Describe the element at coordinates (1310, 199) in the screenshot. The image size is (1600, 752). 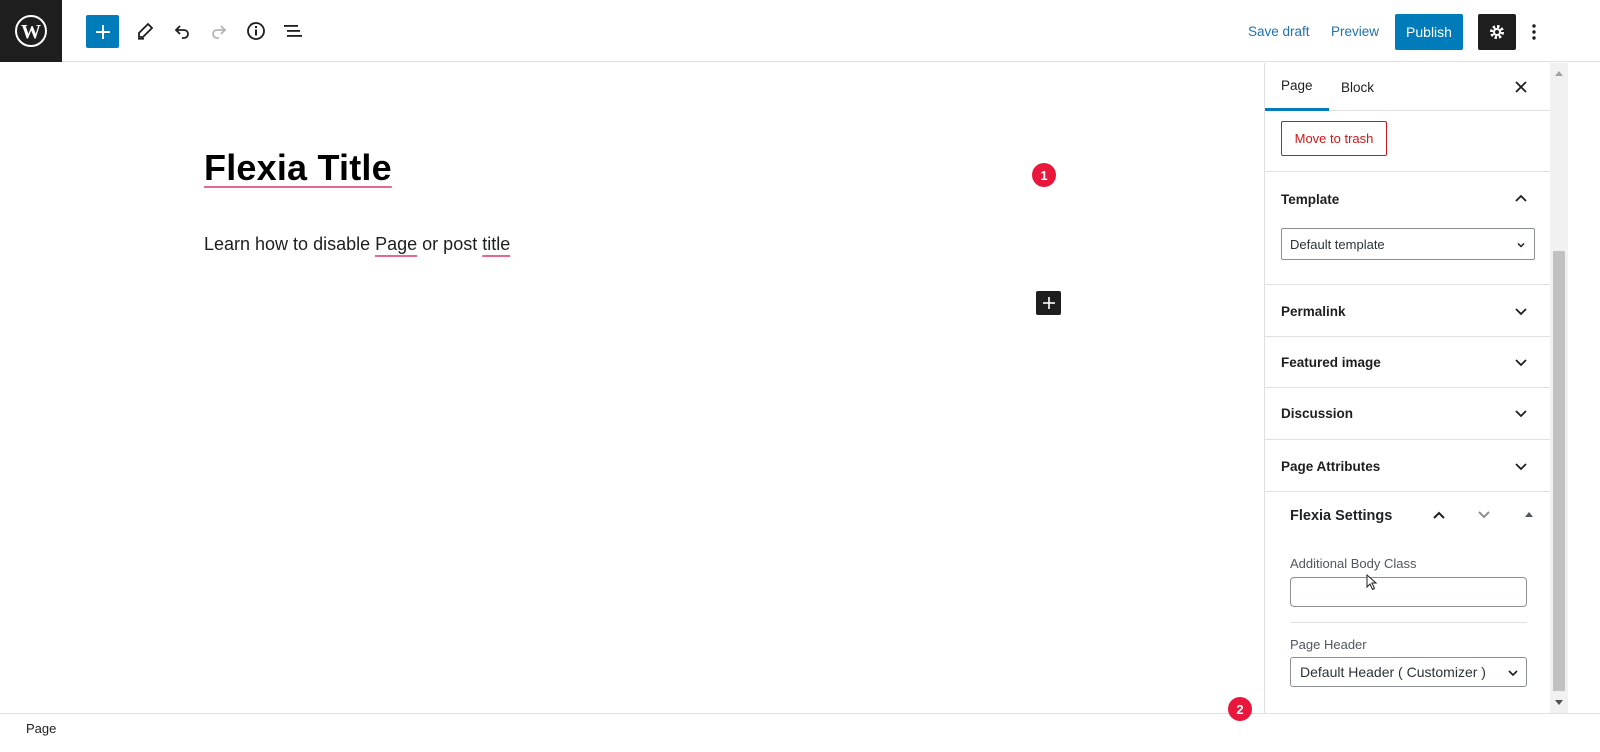
I see `template-panel-title: Template` at that location.